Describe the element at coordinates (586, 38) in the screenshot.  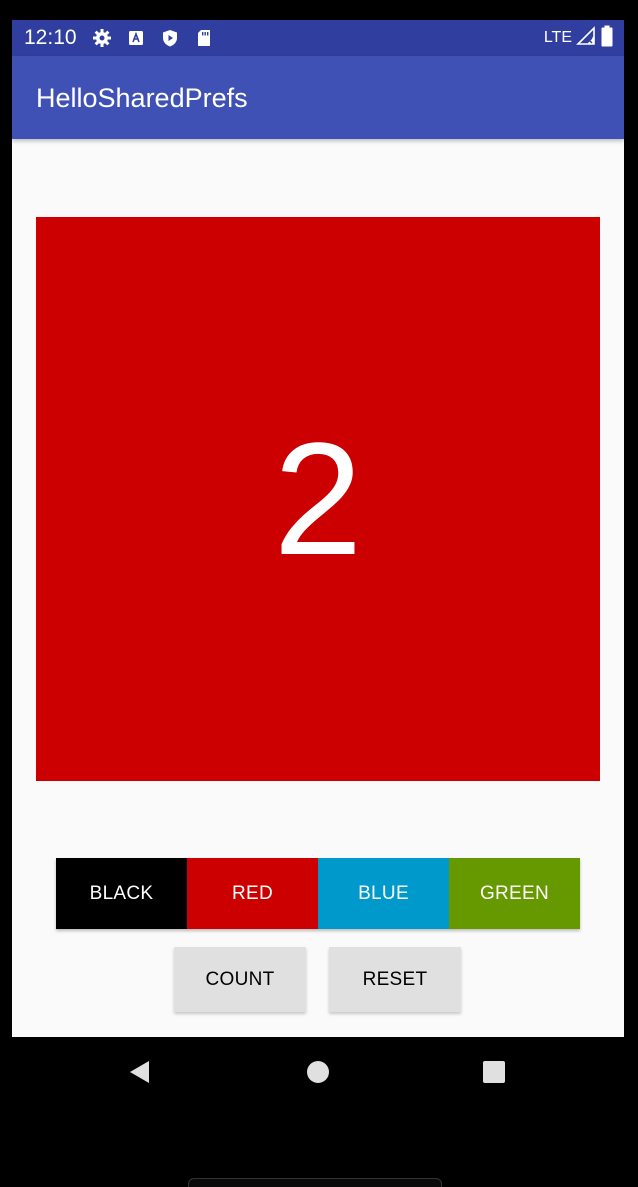
I see `signal-icon` at that location.